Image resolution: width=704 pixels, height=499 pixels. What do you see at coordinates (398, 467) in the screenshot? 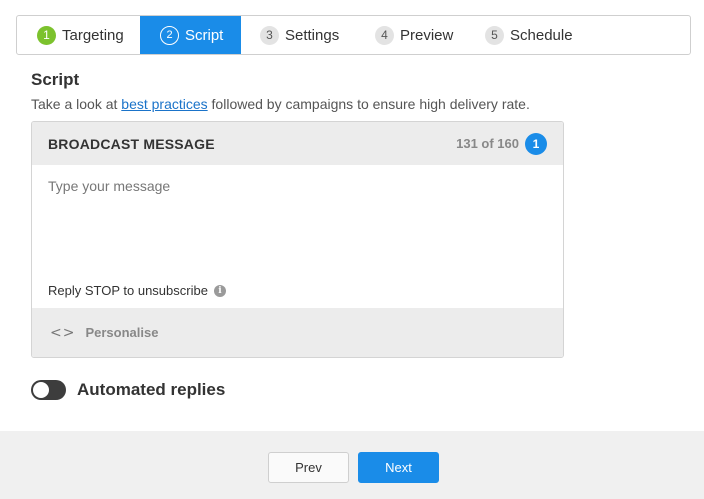
I see `next-button: Next` at bounding box center [398, 467].